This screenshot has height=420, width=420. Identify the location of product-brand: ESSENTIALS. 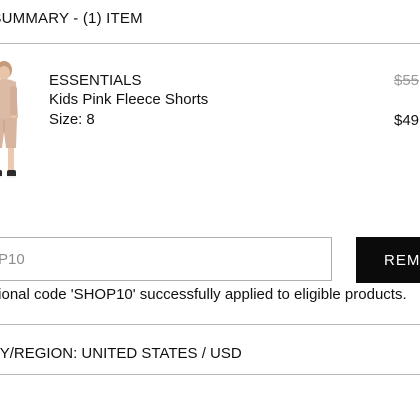
(95, 80).